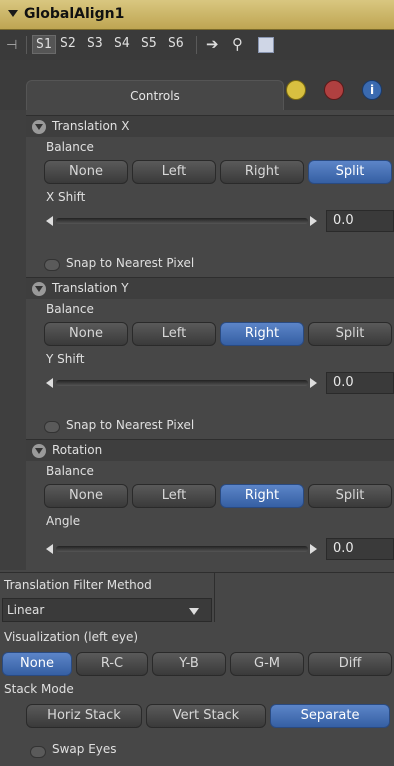  What do you see at coordinates (37, 664) in the screenshot?
I see `vis-none-button: None` at bounding box center [37, 664].